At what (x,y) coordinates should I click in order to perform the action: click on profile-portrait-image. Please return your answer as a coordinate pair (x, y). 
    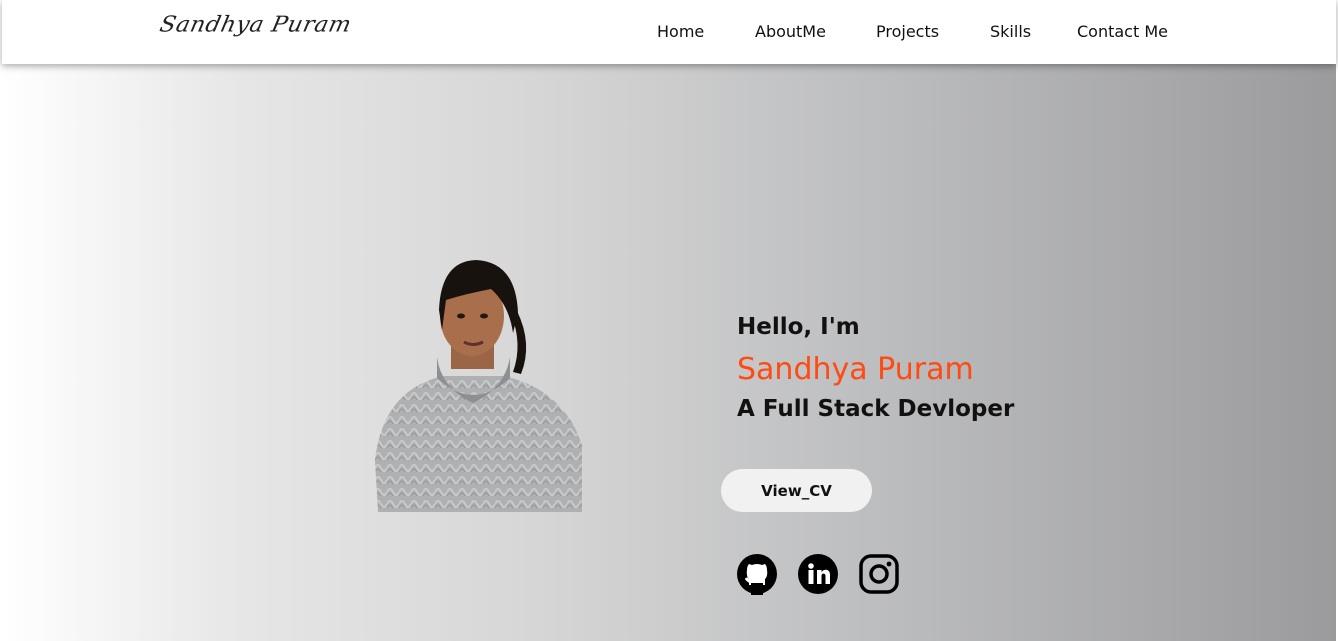
    Looking at the image, I should click on (478, 386).